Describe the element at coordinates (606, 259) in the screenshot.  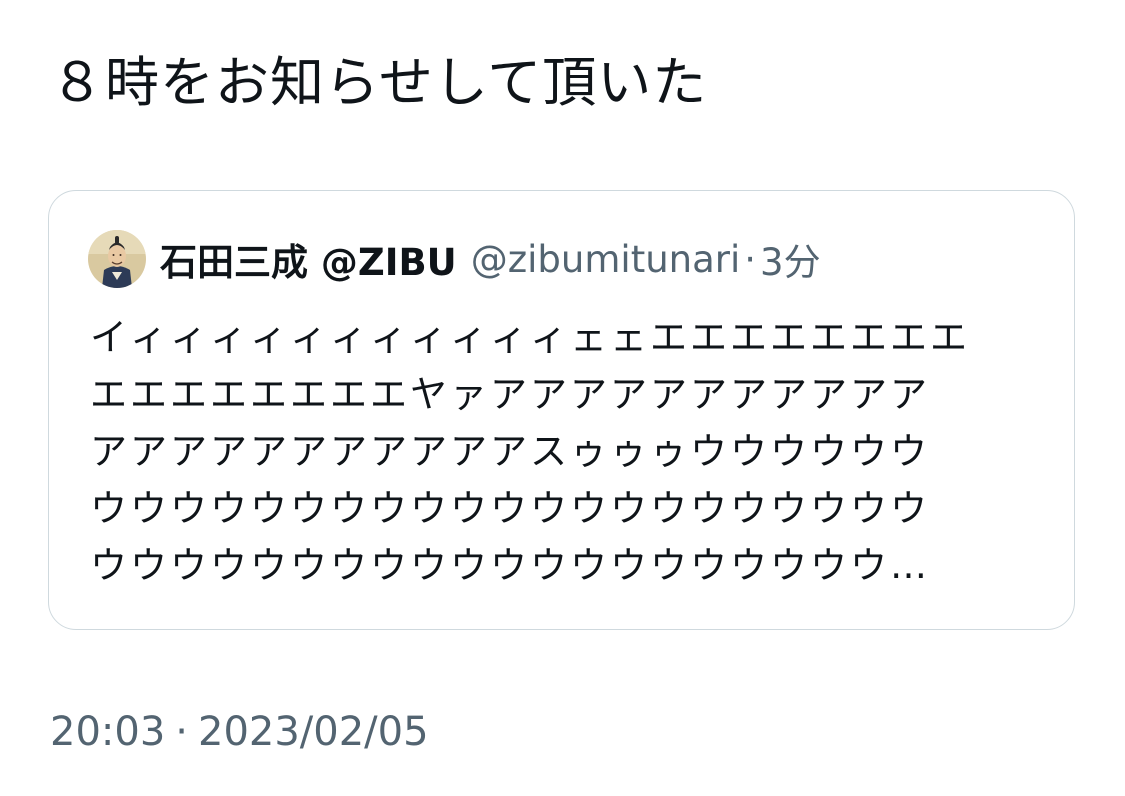
I see `quoted-author-handle: @zibumitunari` at that location.